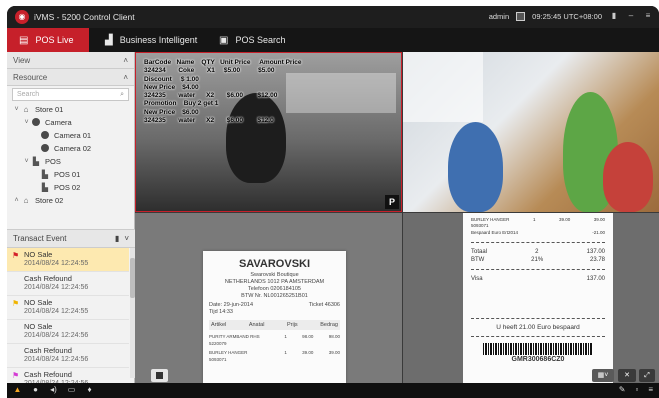 The width and height of the screenshot is (659, 398). Describe the element at coordinates (219, 325) in the screenshot. I see `receipt-col: Artikel` at that location.